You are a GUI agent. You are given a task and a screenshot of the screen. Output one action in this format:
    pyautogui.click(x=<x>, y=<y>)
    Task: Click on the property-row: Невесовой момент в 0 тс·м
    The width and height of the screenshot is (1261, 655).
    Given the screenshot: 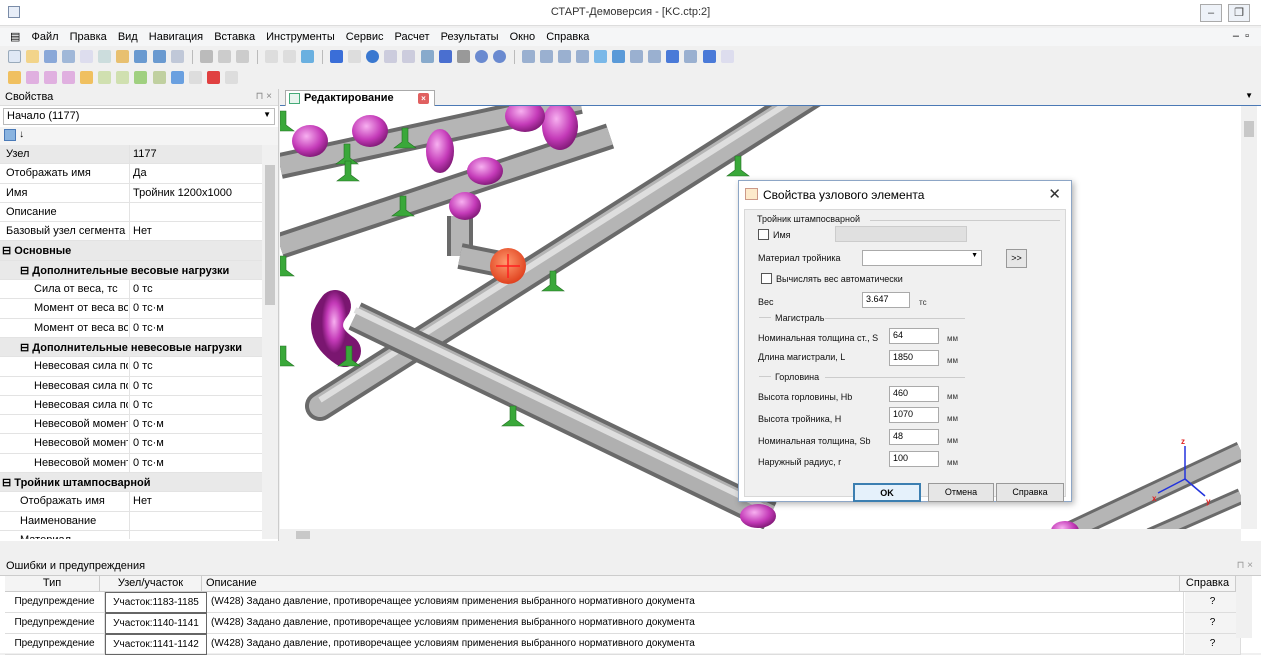 What is the action you would take?
    pyautogui.click(x=131, y=444)
    